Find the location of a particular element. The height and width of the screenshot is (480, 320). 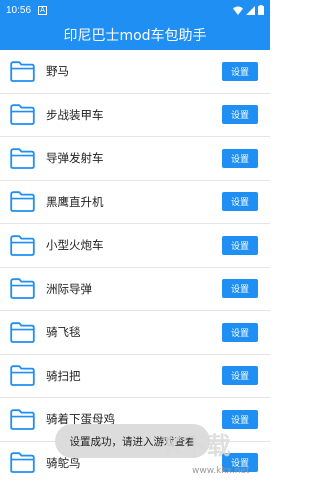

status-bar: 10:56 A is located at coordinates (135, 10).